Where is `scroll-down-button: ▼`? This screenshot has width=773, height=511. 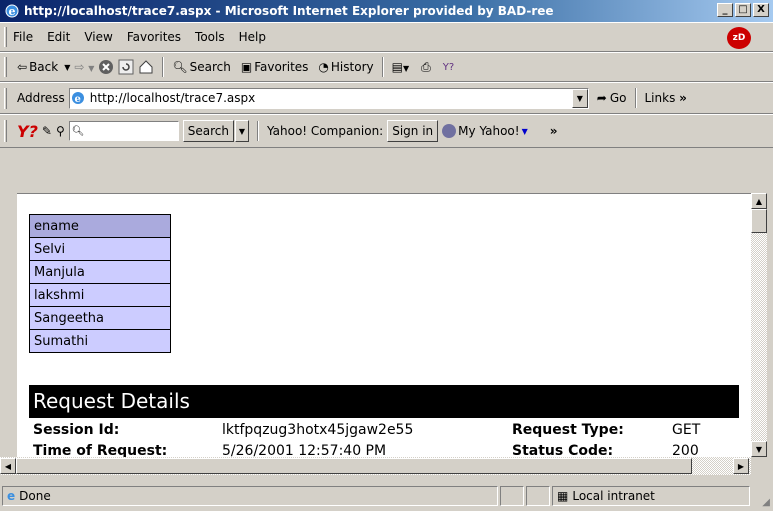 scroll-down-button: ▼ is located at coordinates (759, 449).